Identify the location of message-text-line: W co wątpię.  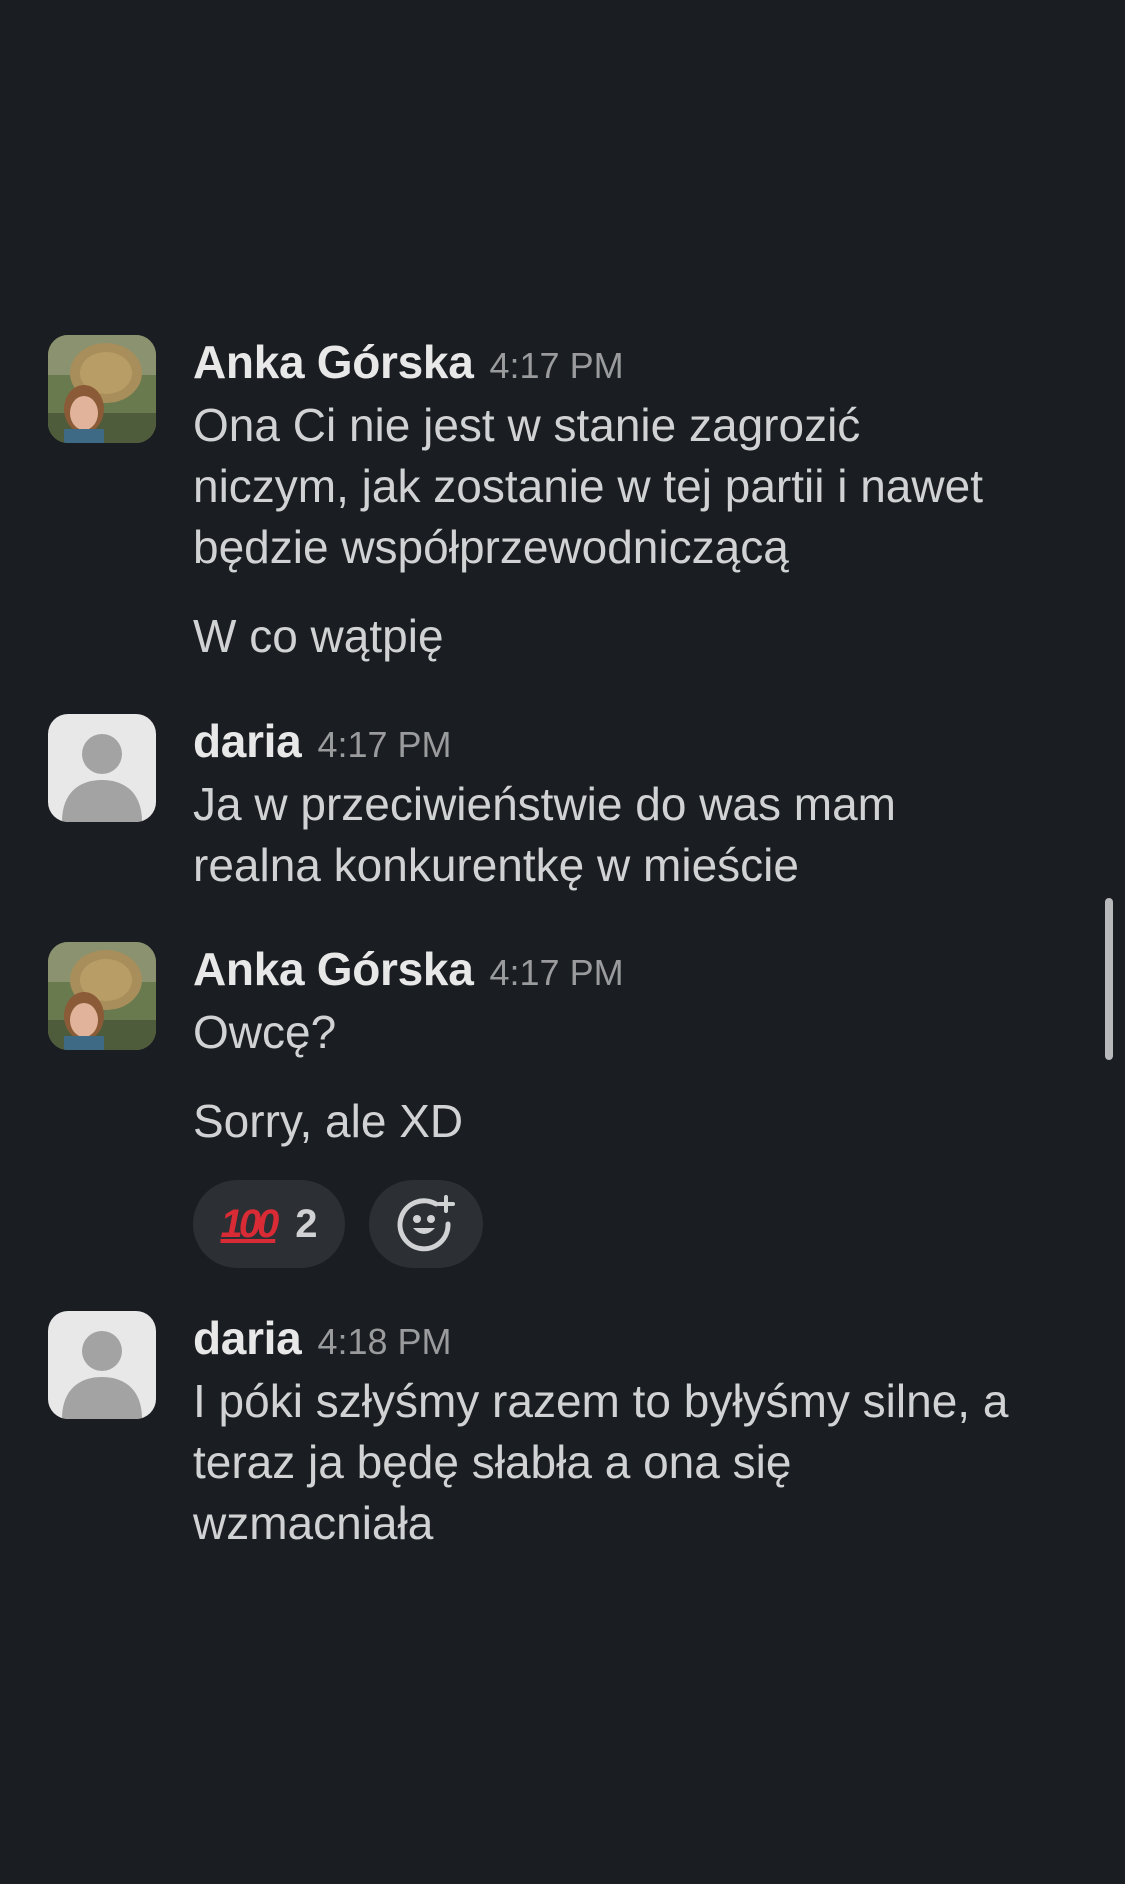
(318, 636).